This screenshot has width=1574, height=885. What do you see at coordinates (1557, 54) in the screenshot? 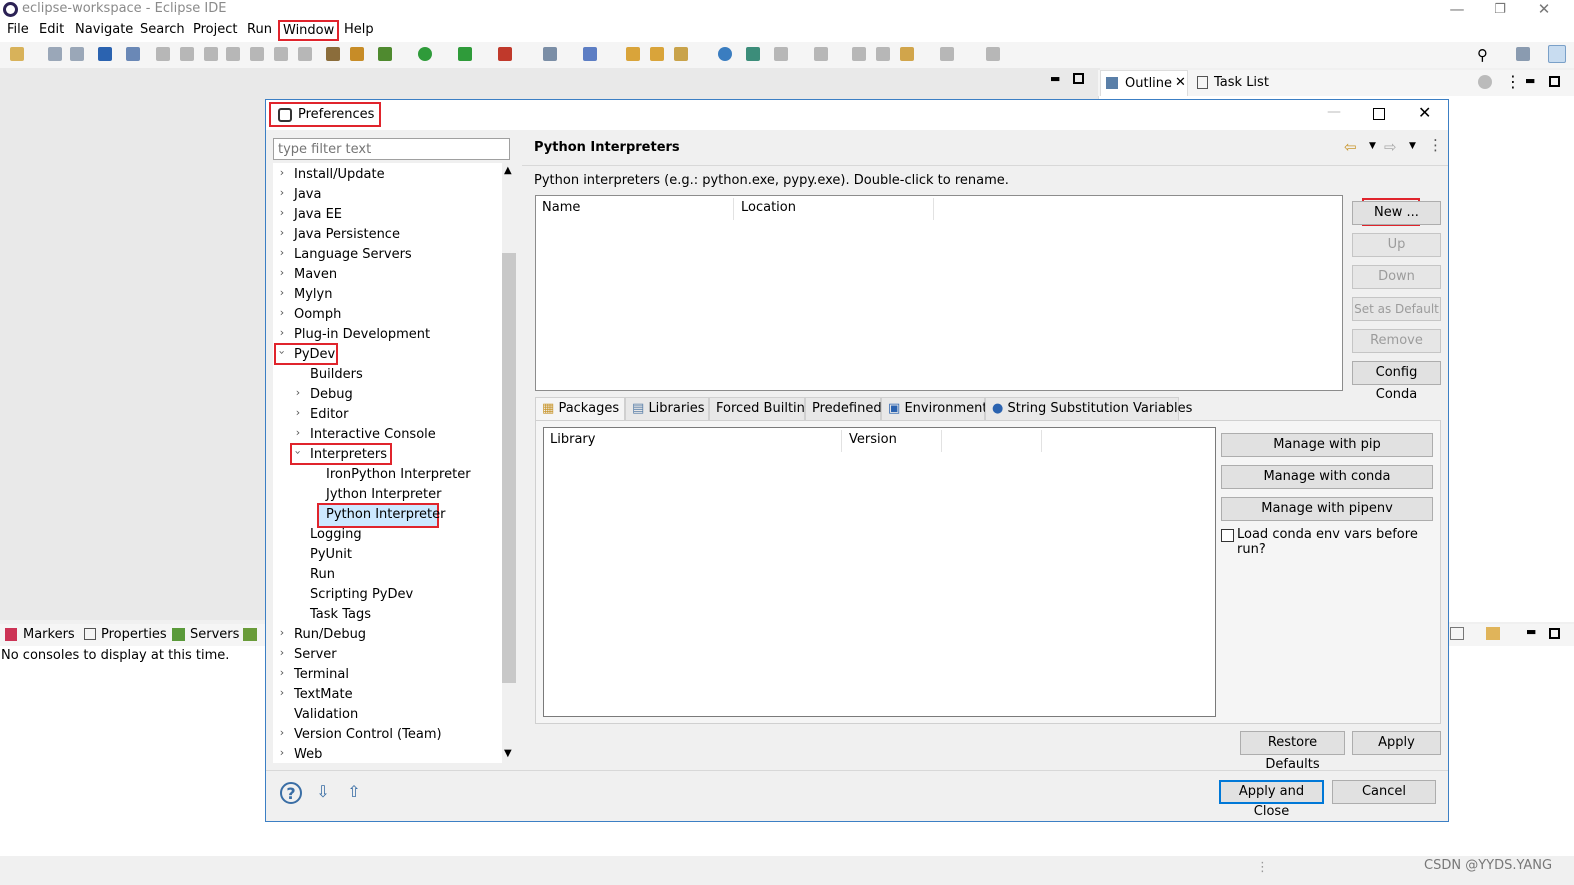
I see `java-perspective-icon` at bounding box center [1557, 54].